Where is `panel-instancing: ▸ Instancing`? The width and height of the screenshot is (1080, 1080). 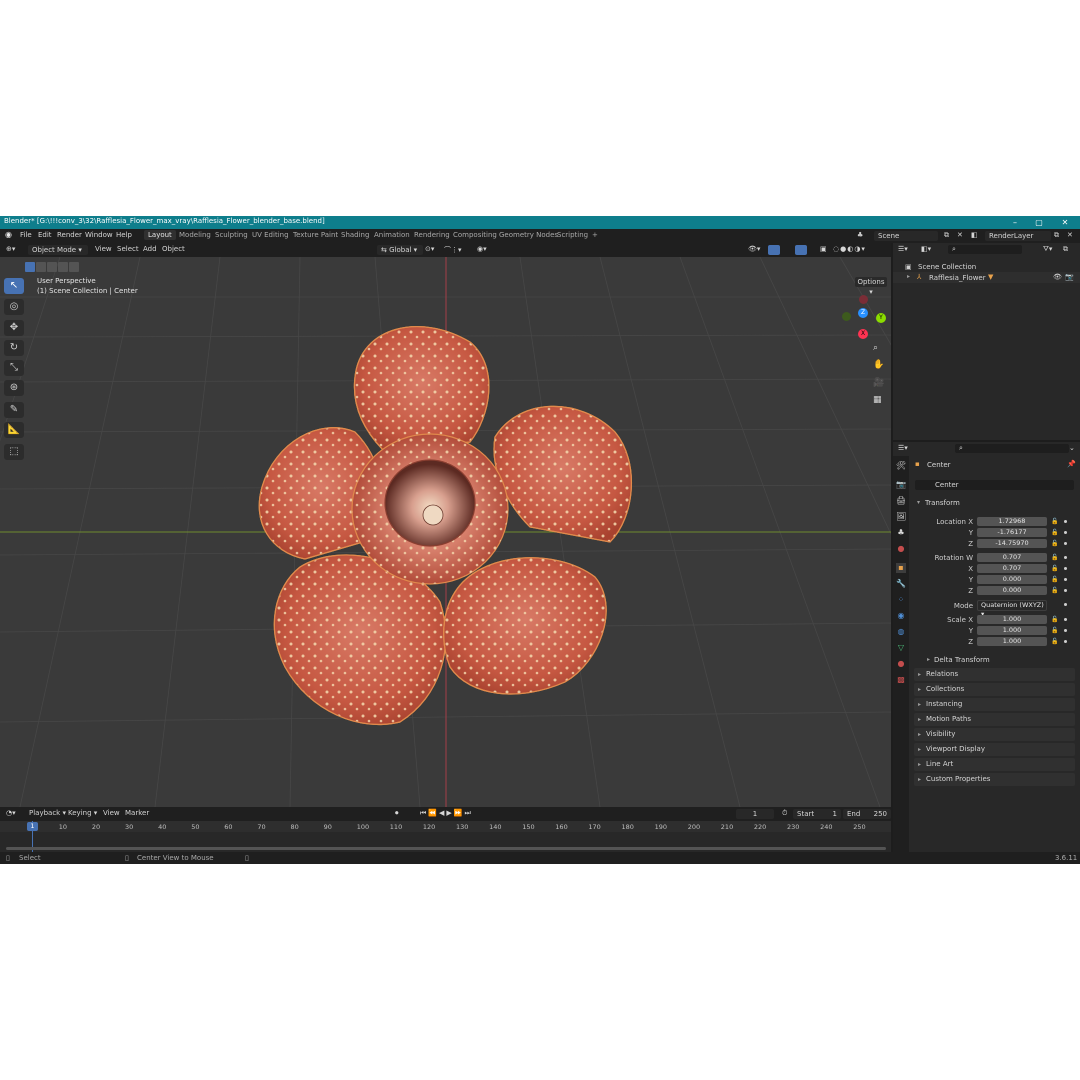
panel-instancing: ▸ Instancing is located at coordinates (994, 704).